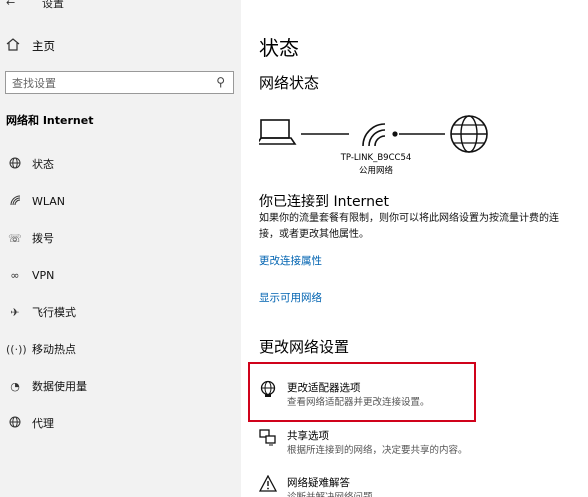 The height and width of the screenshot is (497, 588). Describe the element at coordinates (376, 158) in the screenshot. I see `network-ssid: TP-LINK_B9CC54` at that location.